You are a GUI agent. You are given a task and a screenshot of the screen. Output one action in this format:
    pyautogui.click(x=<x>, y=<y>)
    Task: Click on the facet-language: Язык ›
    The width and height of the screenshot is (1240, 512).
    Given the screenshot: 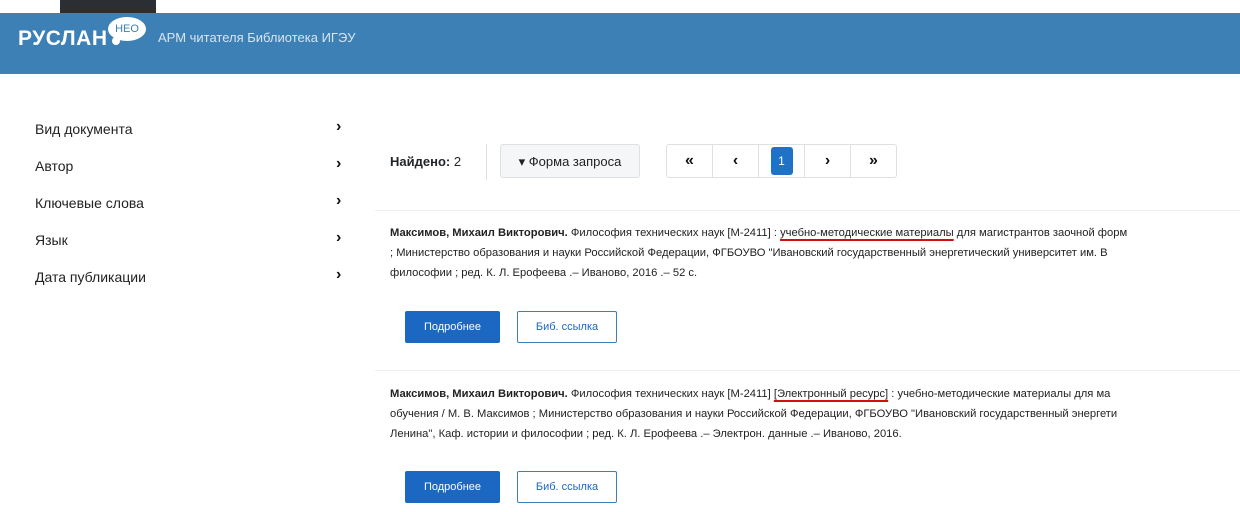 What is the action you would take?
    pyautogui.click(x=195, y=247)
    